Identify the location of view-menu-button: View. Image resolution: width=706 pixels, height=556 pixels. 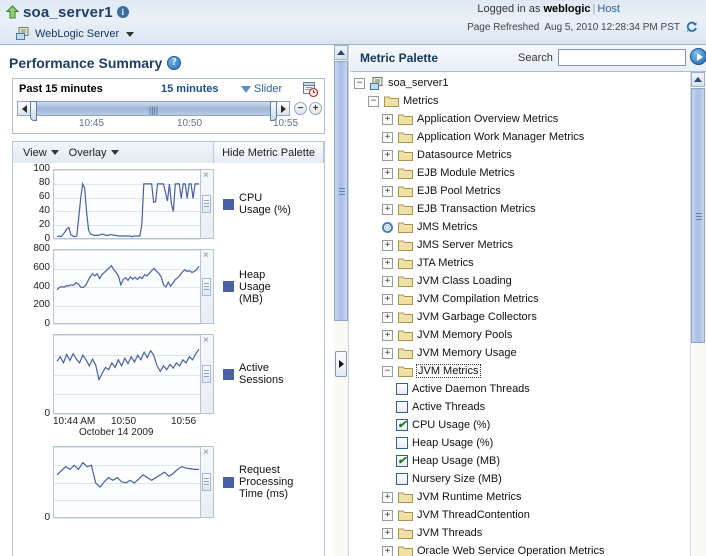
(41, 153).